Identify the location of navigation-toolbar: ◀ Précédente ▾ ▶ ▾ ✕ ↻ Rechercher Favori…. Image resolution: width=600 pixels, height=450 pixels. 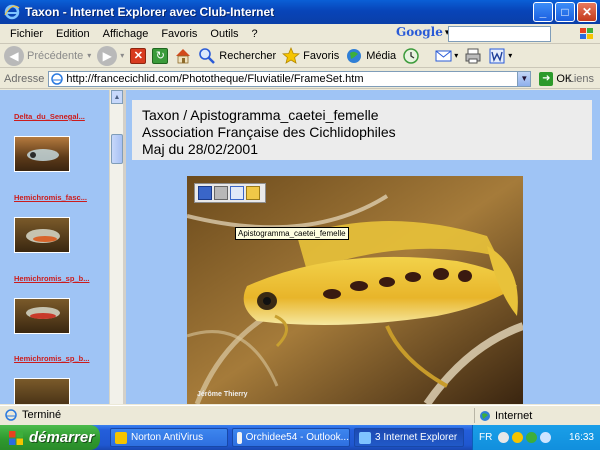
(300, 56).